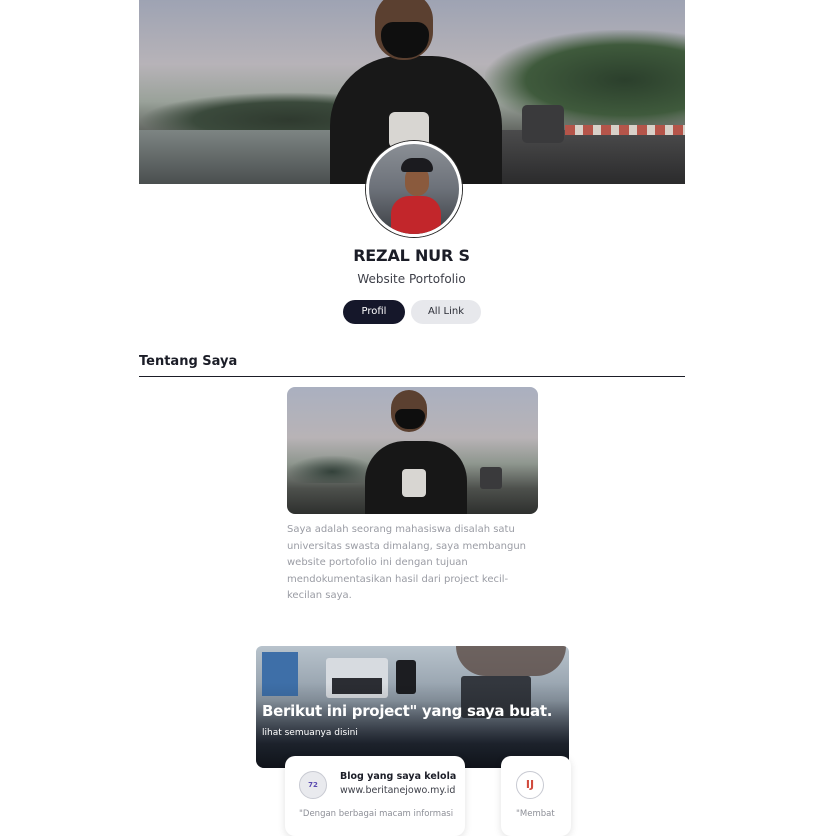 Image resolution: width=823 pixels, height=836 pixels. Describe the element at coordinates (374, 312) in the screenshot. I see `tab-profil: Profil` at that location.